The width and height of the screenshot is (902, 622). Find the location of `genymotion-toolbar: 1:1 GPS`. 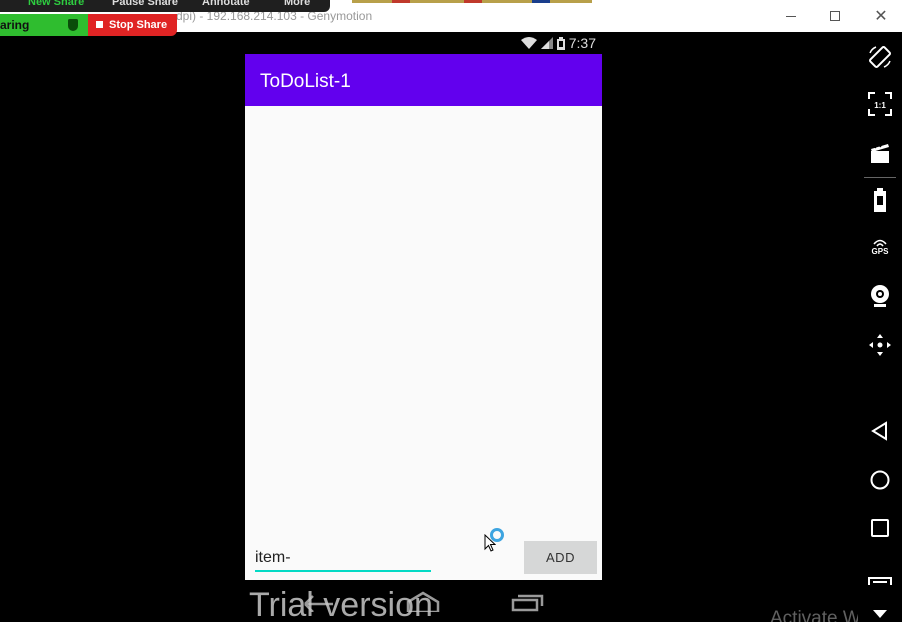

genymotion-toolbar: 1:1 GPS is located at coordinates (880, 327).